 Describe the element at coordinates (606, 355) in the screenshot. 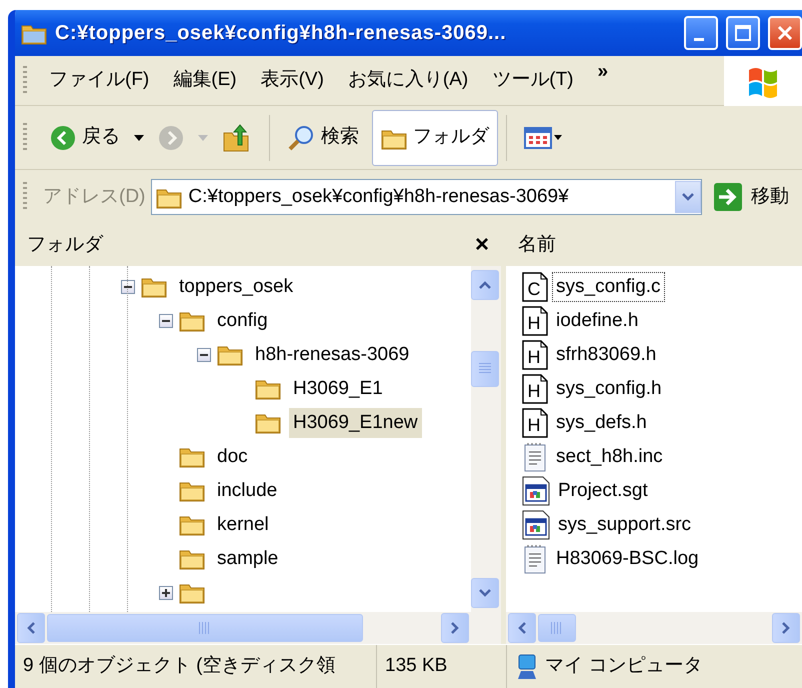

I see `file-item: sfrh83069.h` at that location.